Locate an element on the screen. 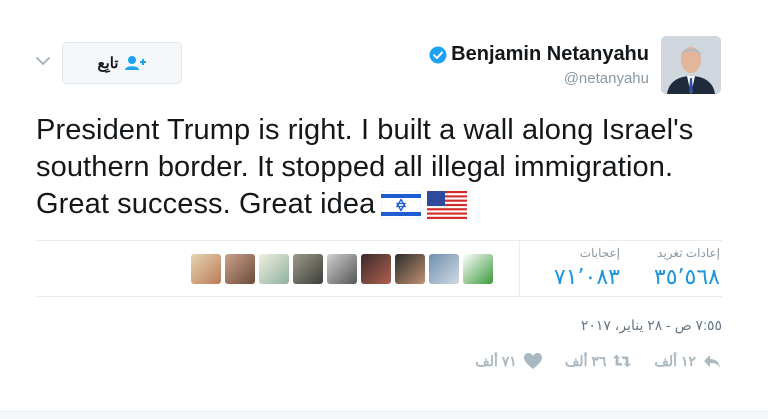 The width and height of the screenshot is (768, 419). retweet-button: ٣٦ ألف is located at coordinates (599, 361).